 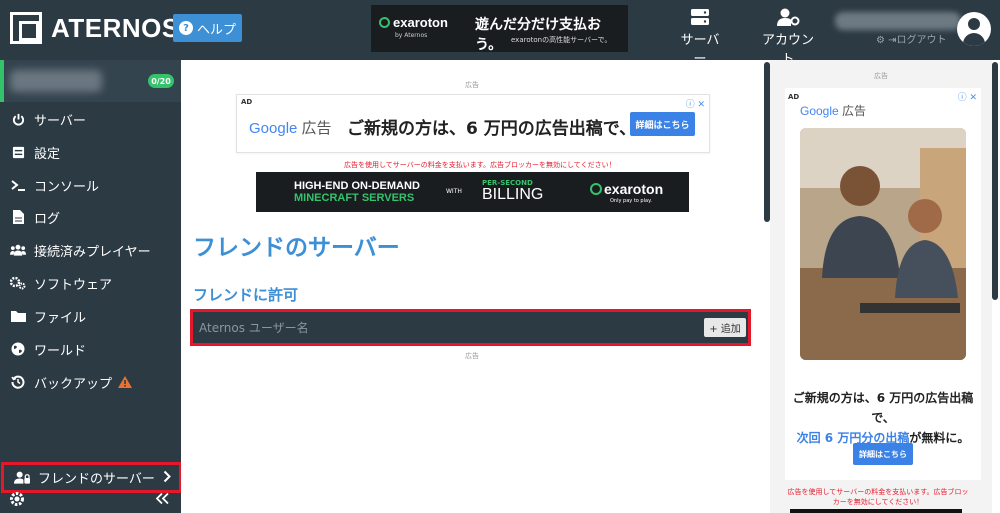 I want to click on gear-icon, so click(x=17, y=499).